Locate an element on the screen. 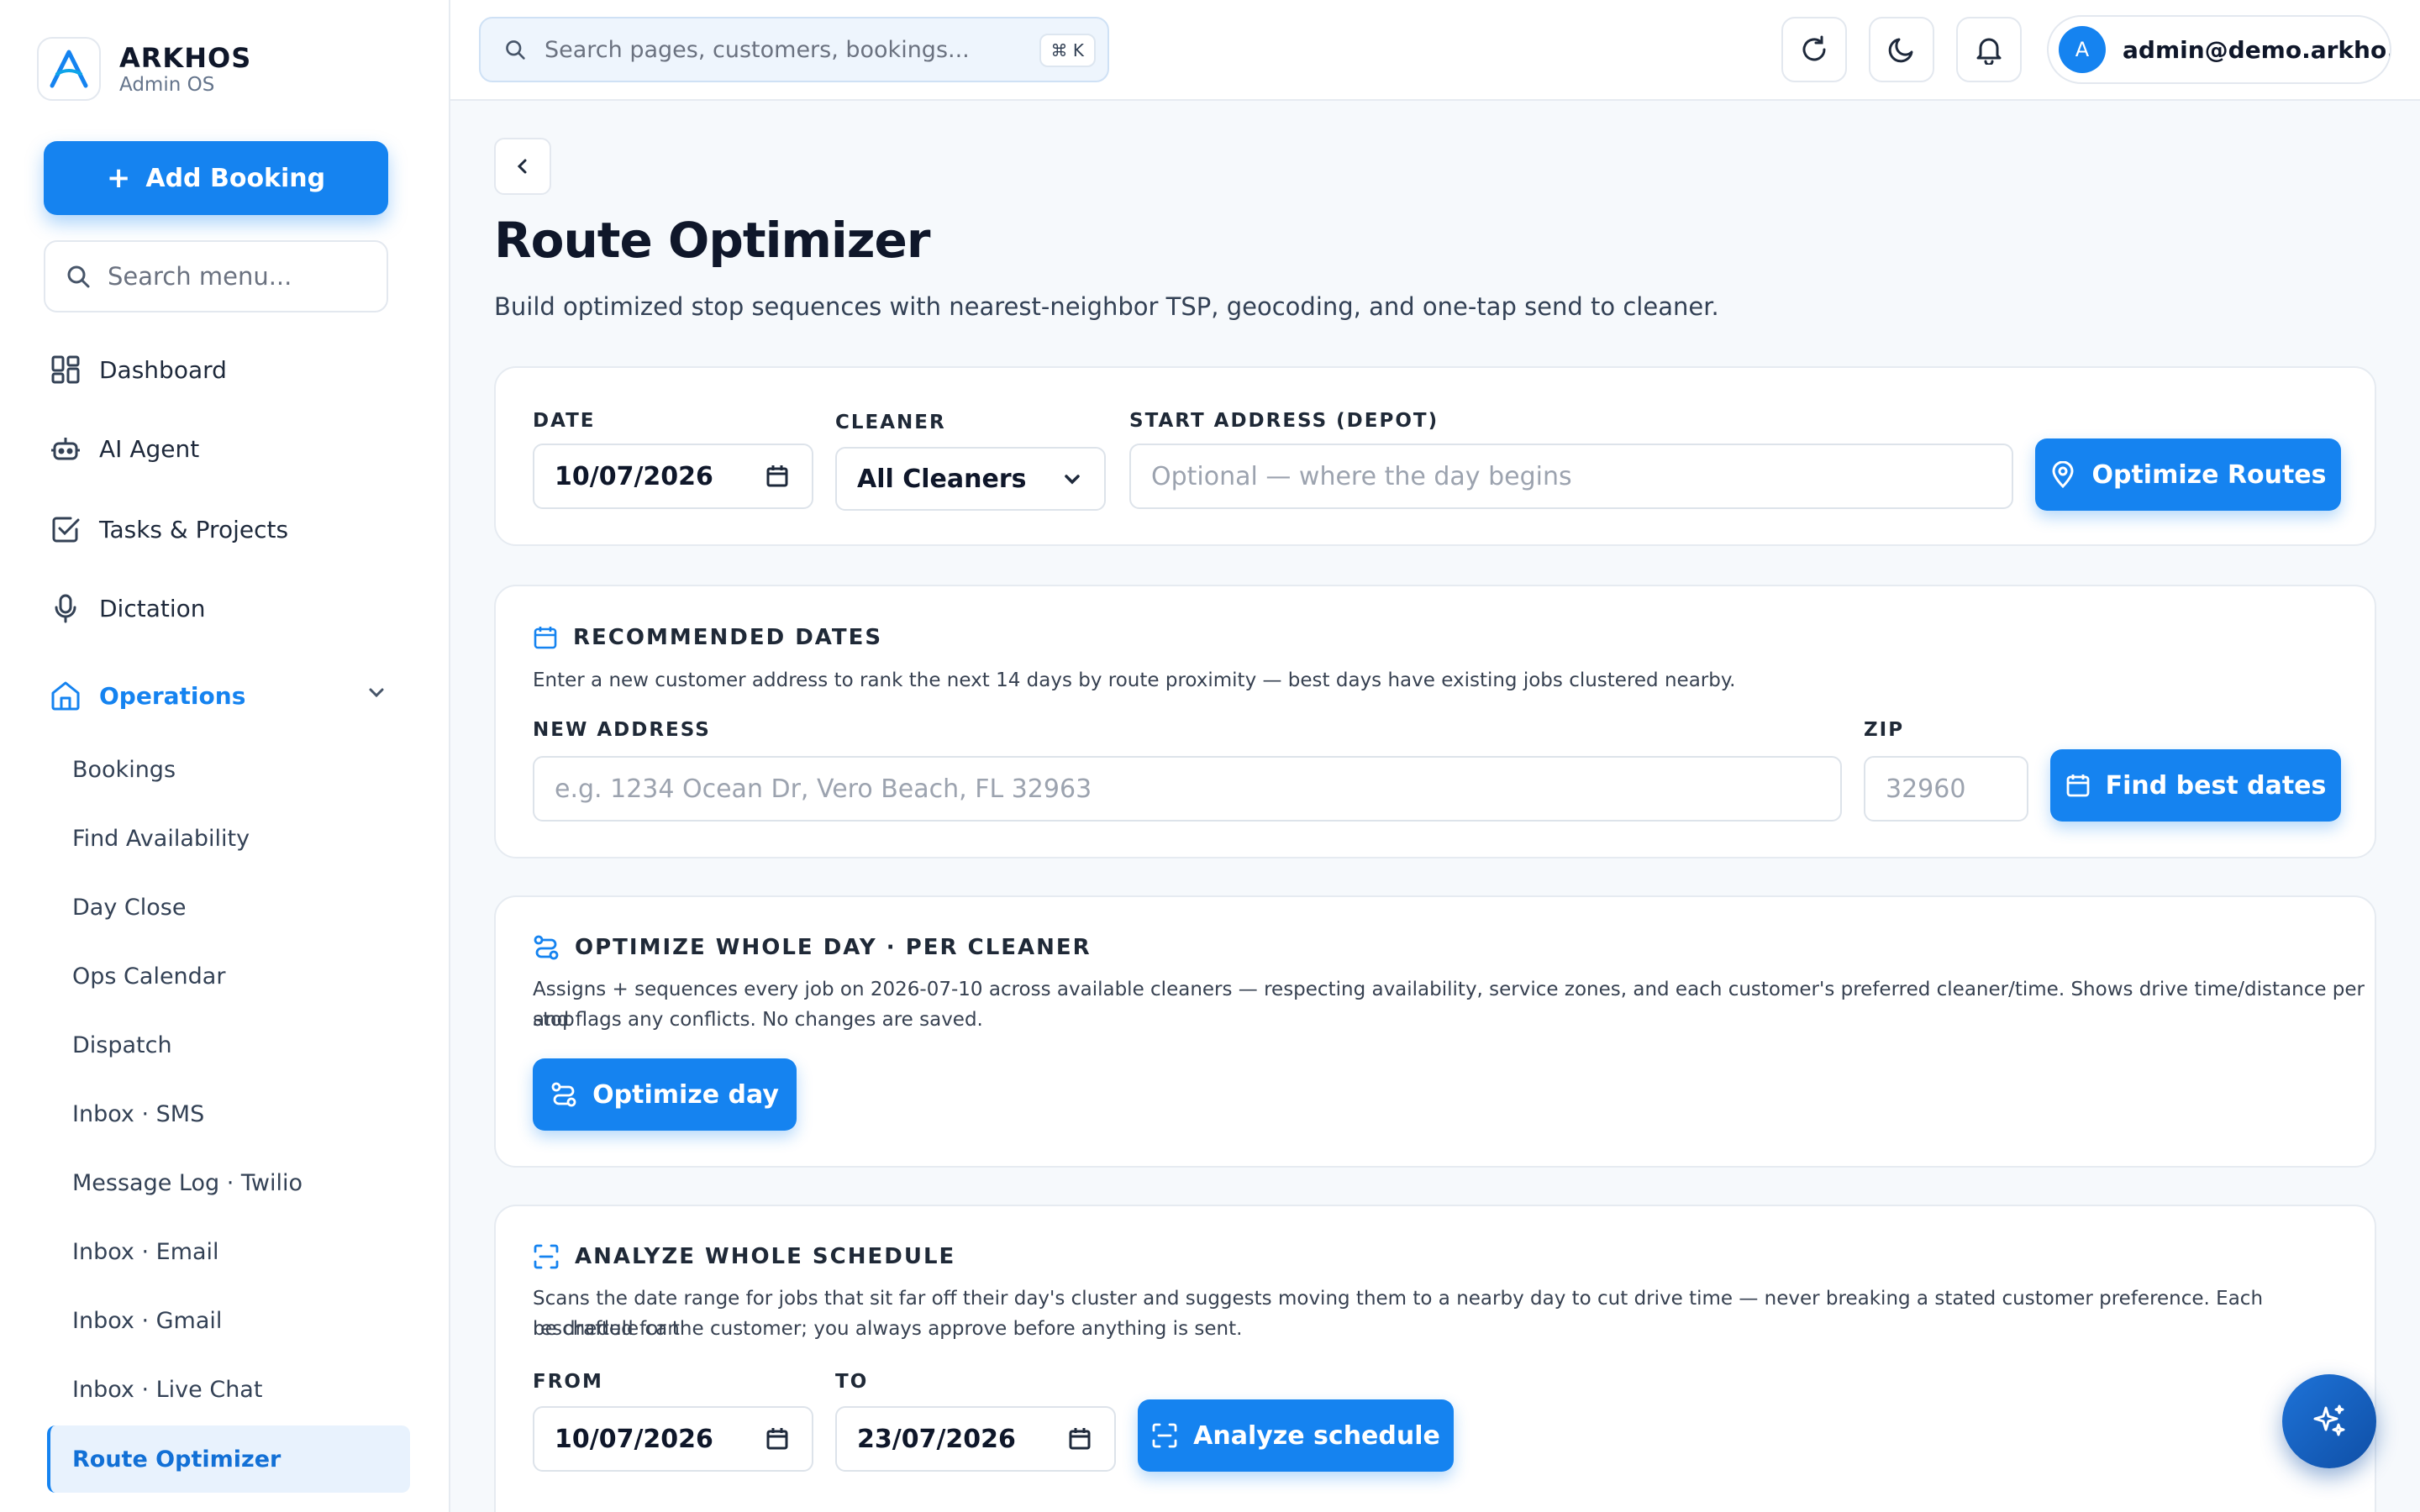 The height and width of the screenshot is (1512, 2420). brand: ARKHOS Admin OS is located at coordinates (144, 69).